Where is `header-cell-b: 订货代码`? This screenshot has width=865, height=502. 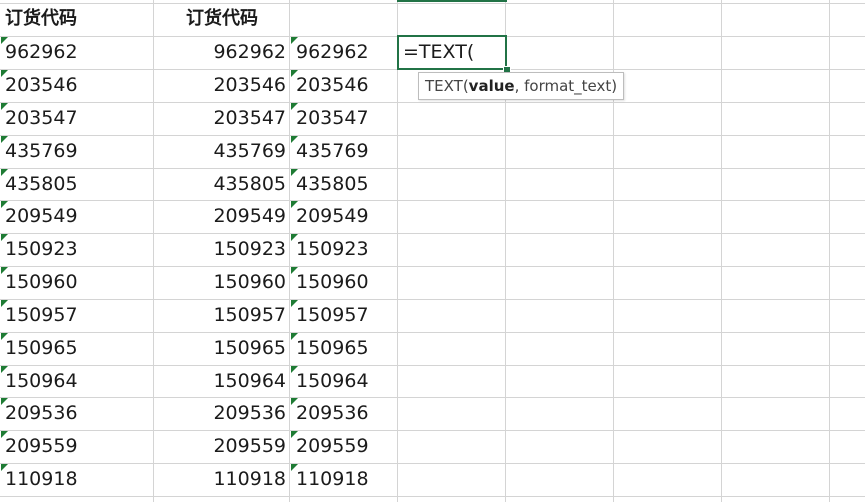 header-cell-b: 订货代码 is located at coordinates (241, 19).